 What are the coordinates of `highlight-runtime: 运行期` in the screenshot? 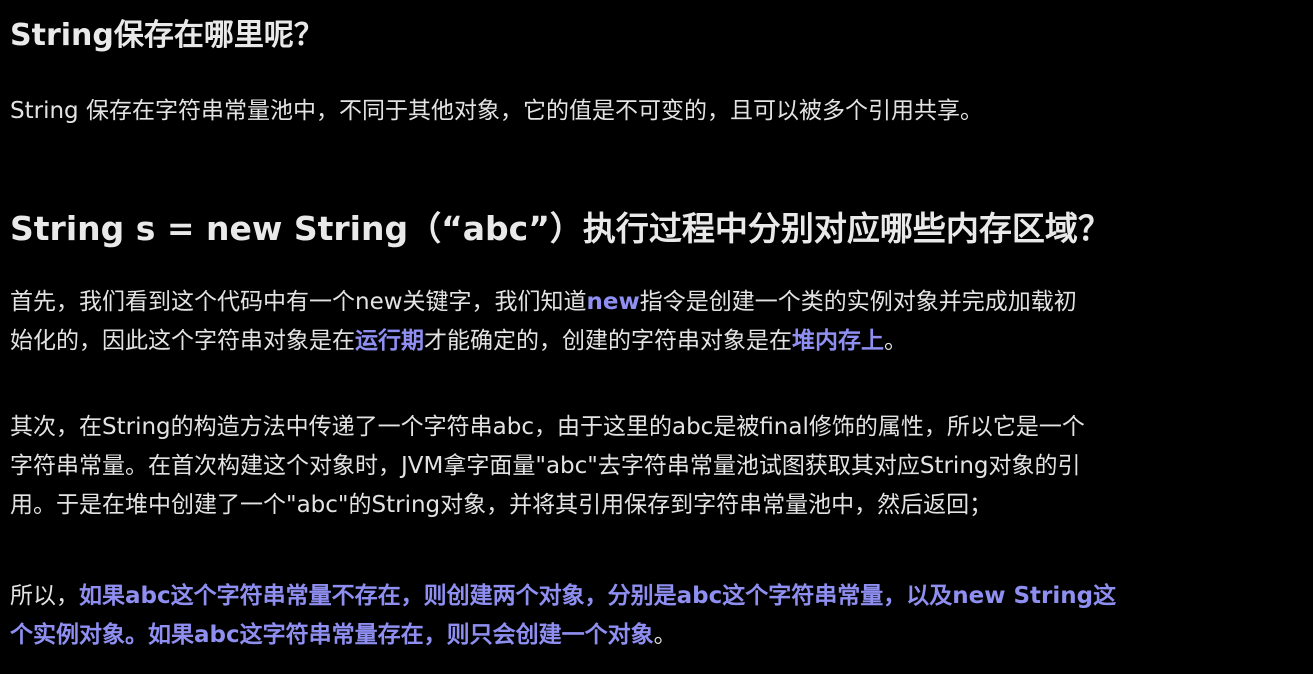 It's located at (389, 341).